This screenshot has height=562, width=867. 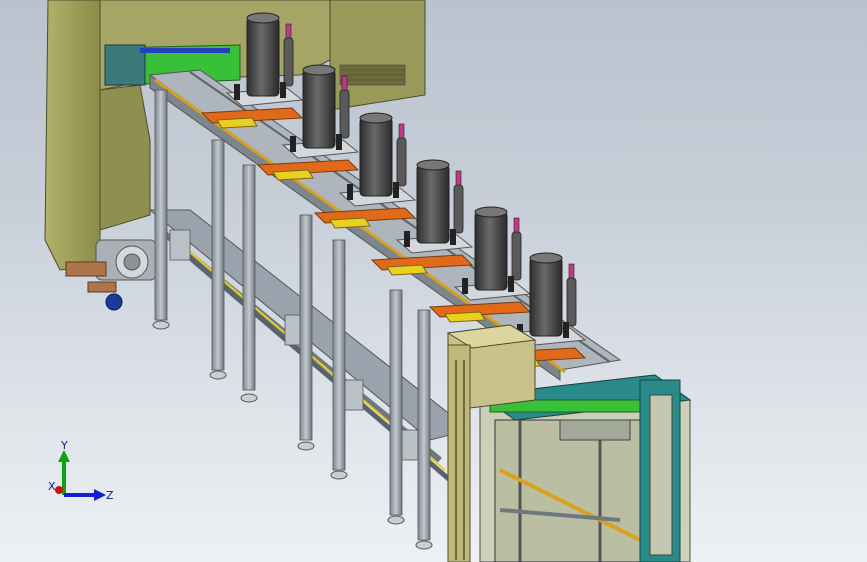 I want to click on x-axis-label: X, so click(x=52, y=486).